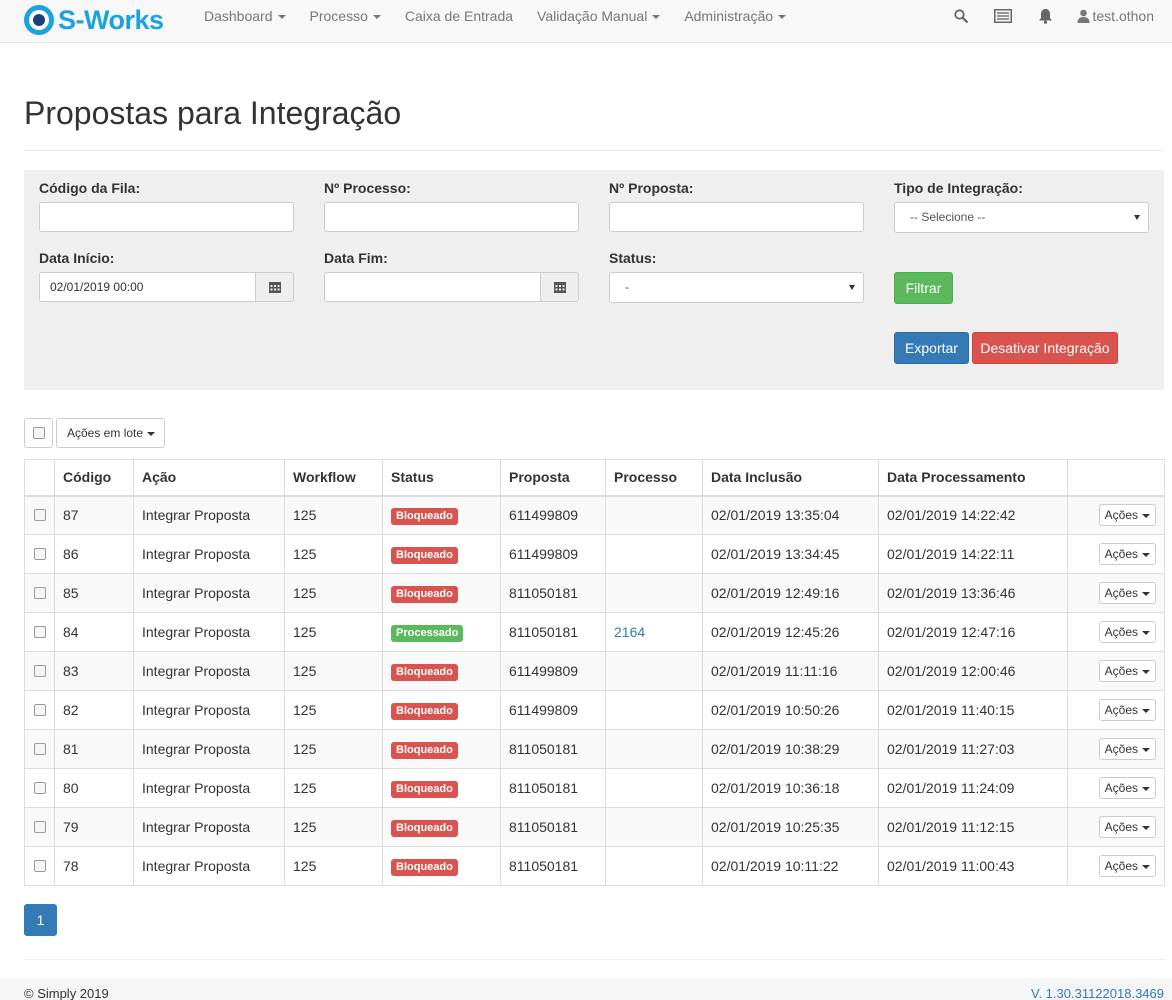 Image resolution: width=1172 pixels, height=1000 pixels. What do you see at coordinates (274, 287) in the screenshot?
I see `data-inicio-calendar-button` at bounding box center [274, 287].